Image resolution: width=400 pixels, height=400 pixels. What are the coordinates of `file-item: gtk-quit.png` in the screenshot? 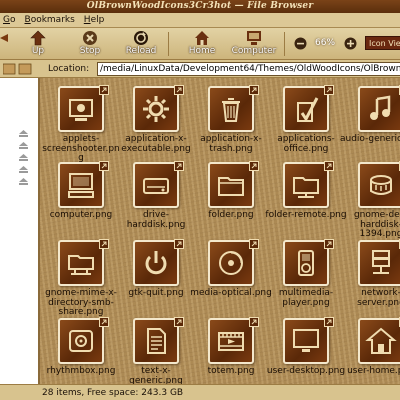 It's located at (156, 277).